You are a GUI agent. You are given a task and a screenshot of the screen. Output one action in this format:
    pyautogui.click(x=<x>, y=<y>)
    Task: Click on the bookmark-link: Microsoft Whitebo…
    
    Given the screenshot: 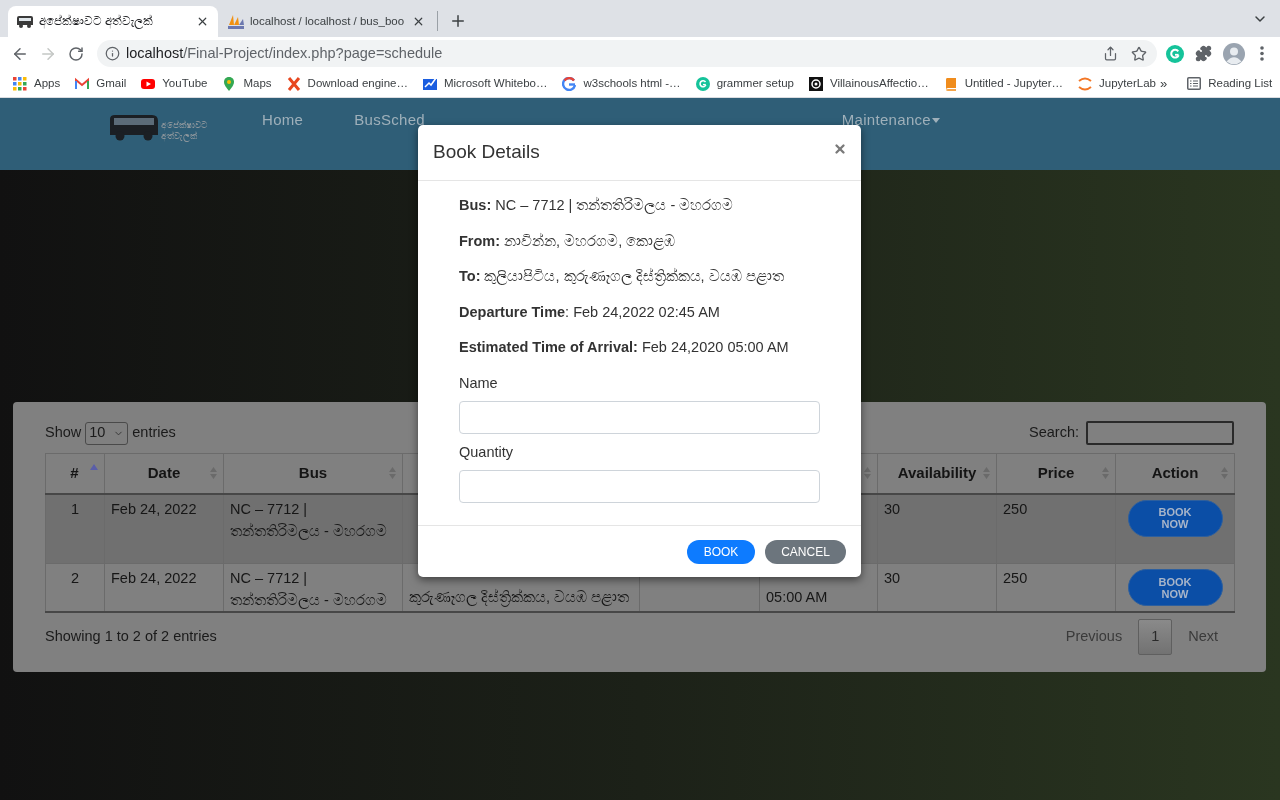 What is the action you would take?
    pyautogui.click(x=485, y=83)
    